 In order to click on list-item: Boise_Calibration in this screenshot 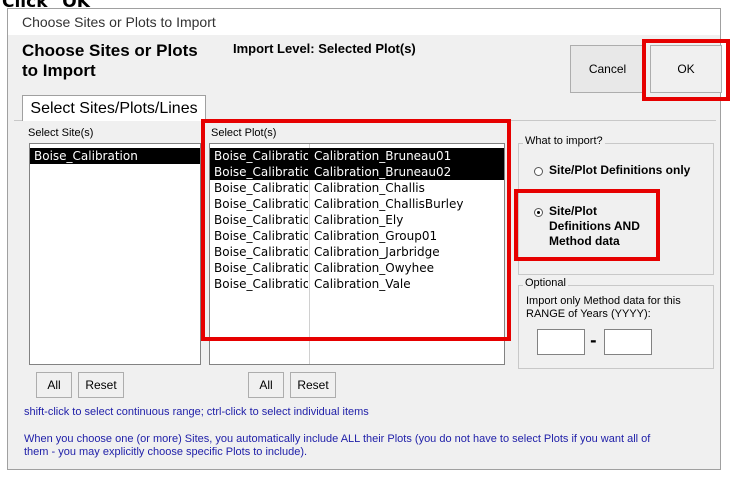, I will do `click(115, 156)`.